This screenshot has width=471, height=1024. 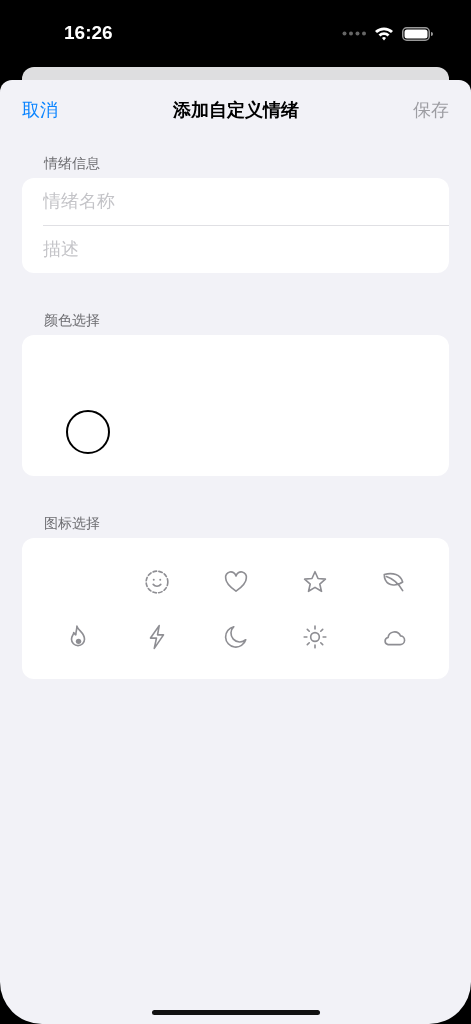 I want to click on star-icon, so click(x=314, y=581).